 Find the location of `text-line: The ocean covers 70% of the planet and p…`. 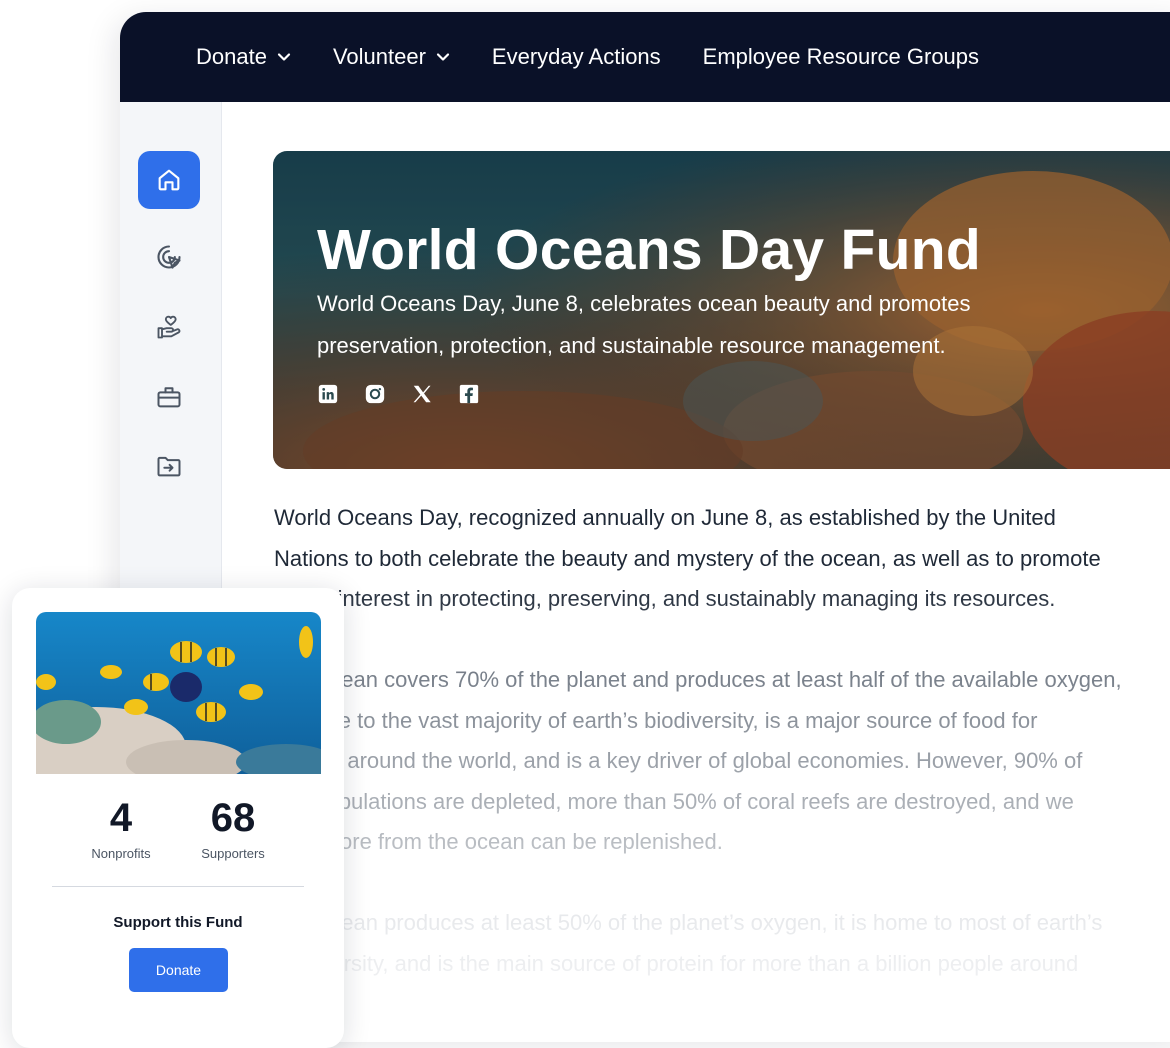

text-line: The ocean covers 70% of the planet and p… is located at coordinates (698, 679).